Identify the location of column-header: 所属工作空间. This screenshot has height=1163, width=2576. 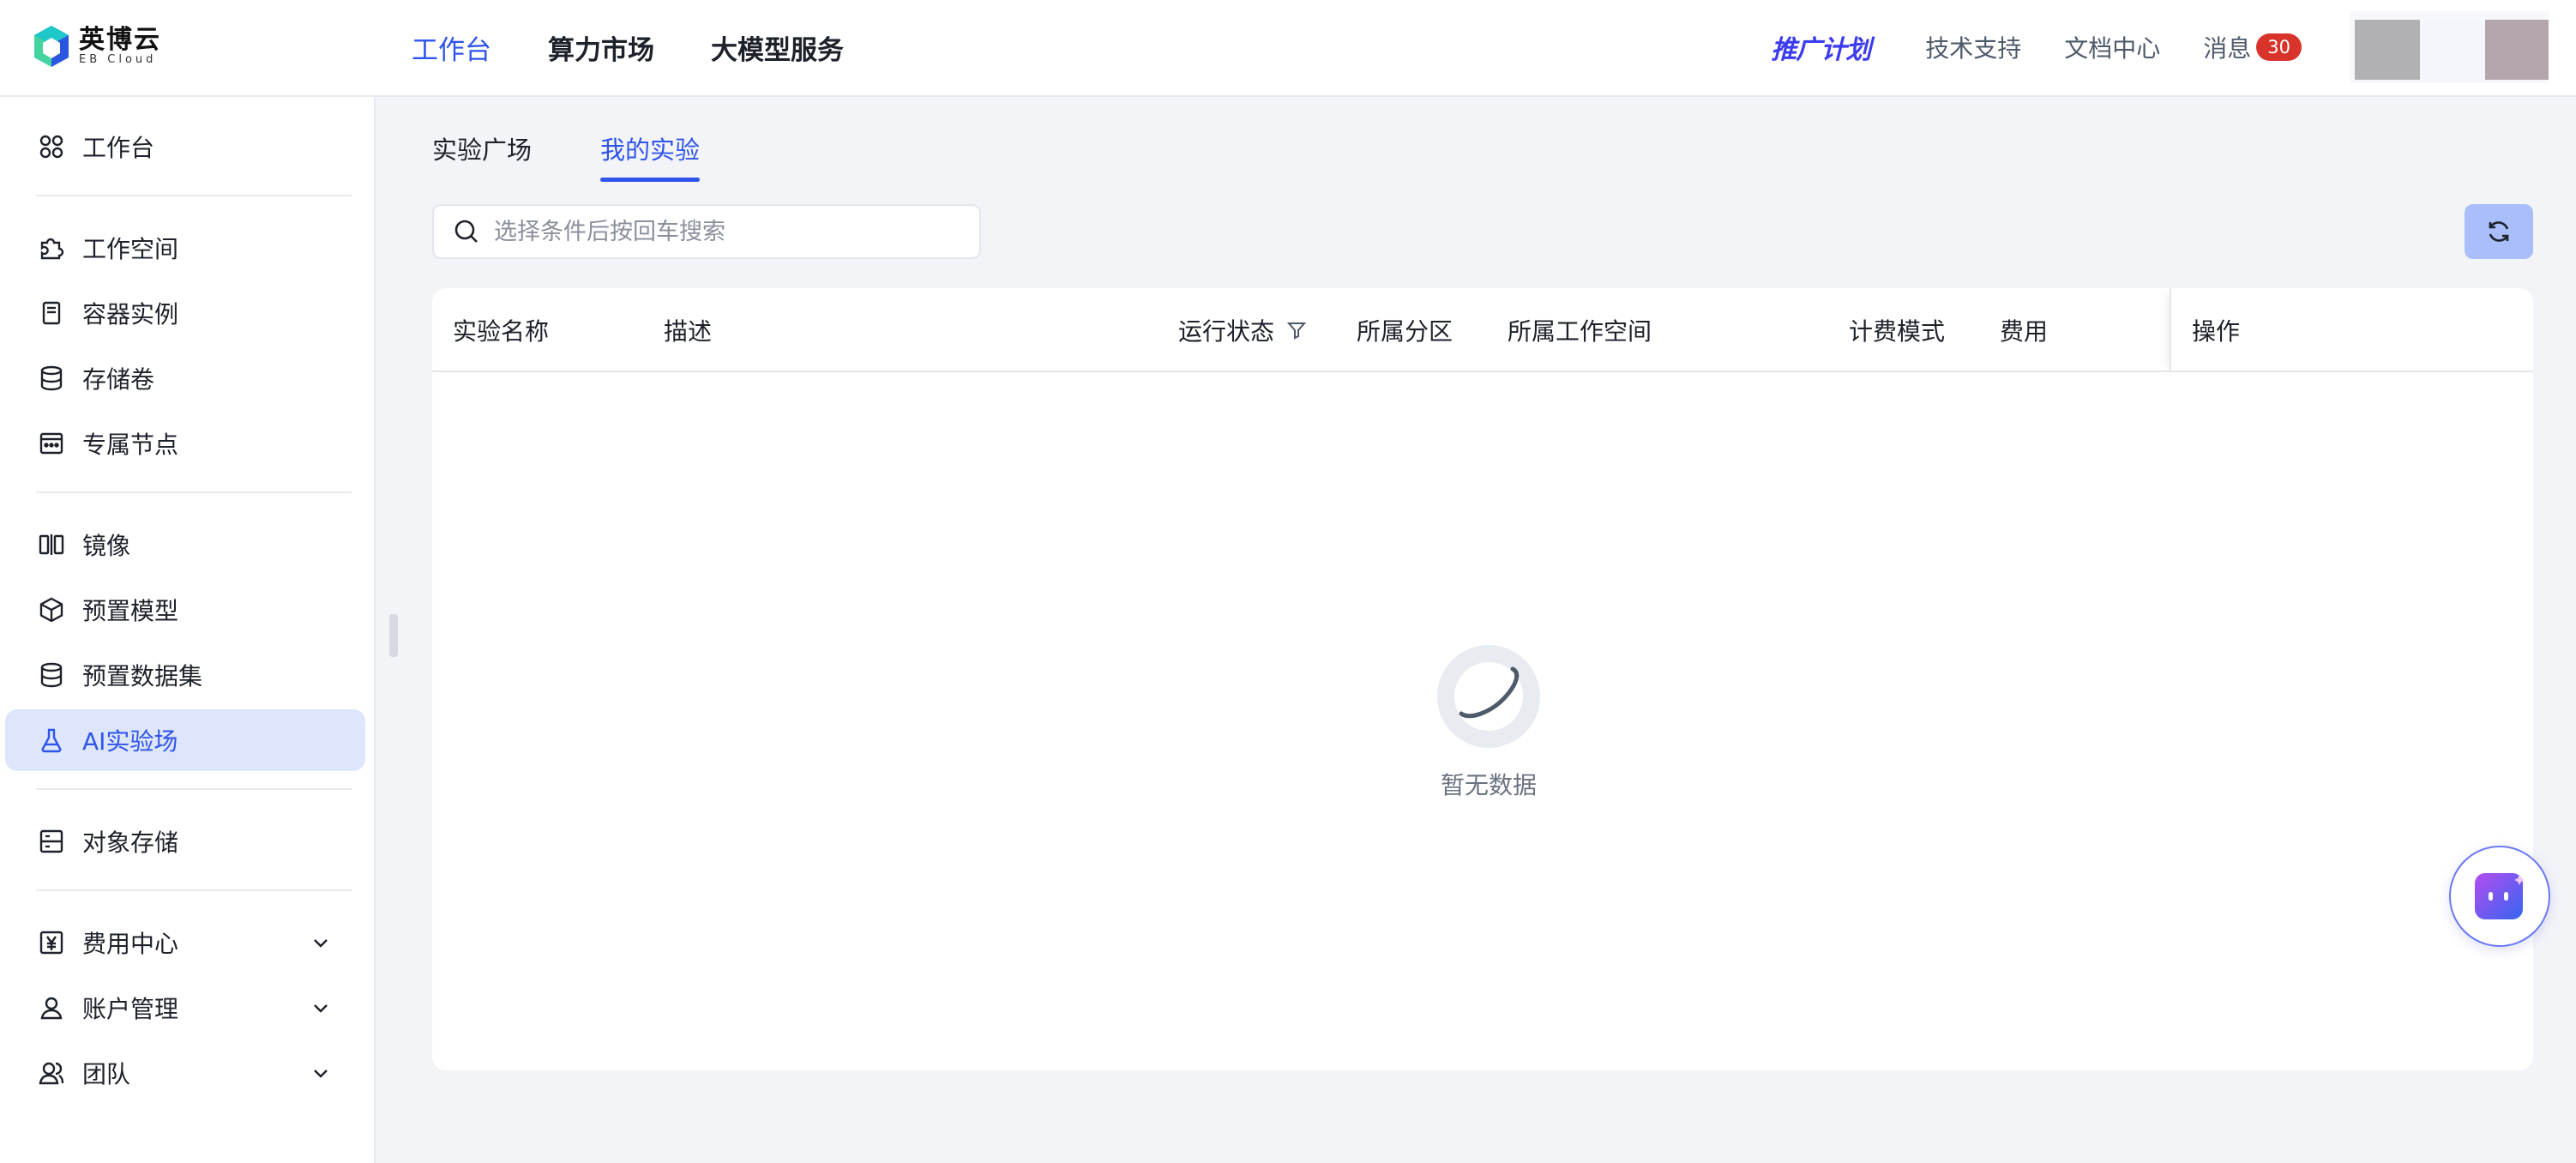
(1580, 332).